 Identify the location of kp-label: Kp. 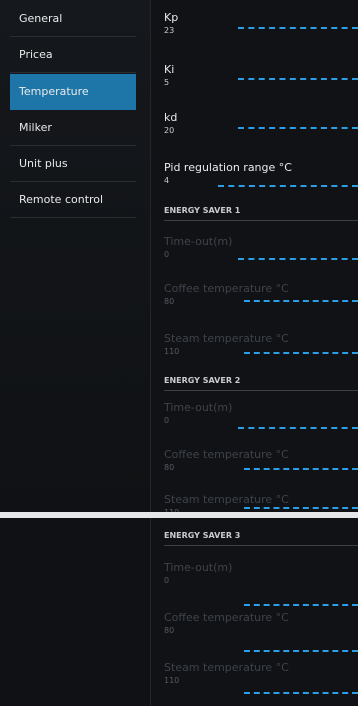
(171, 17).